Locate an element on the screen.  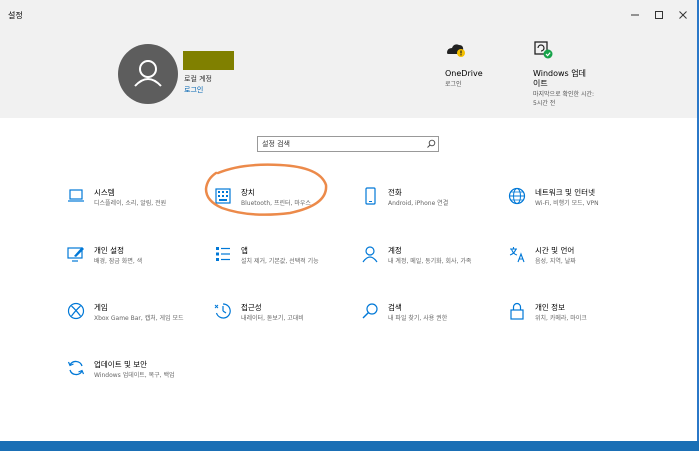
category-system: 시스템 디스플레이, 소리, 알림, 전원 is located at coordinates (132, 209).